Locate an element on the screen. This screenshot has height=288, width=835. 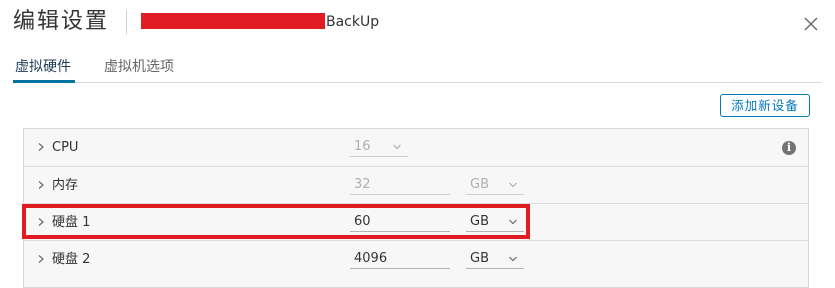
hardware-row-memory: 内存 32 GB is located at coordinates (416, 185).